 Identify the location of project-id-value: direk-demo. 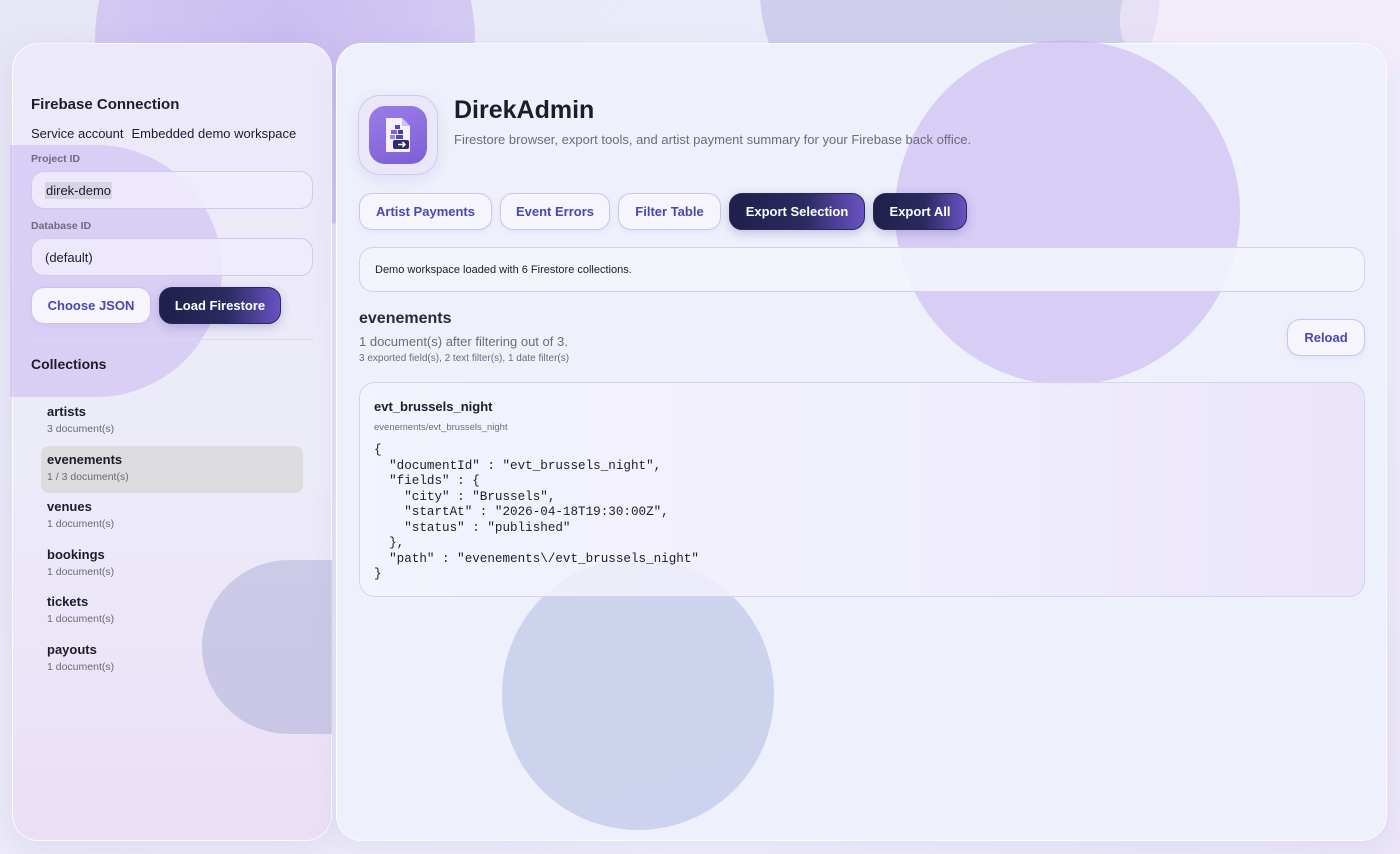
(79, 190).